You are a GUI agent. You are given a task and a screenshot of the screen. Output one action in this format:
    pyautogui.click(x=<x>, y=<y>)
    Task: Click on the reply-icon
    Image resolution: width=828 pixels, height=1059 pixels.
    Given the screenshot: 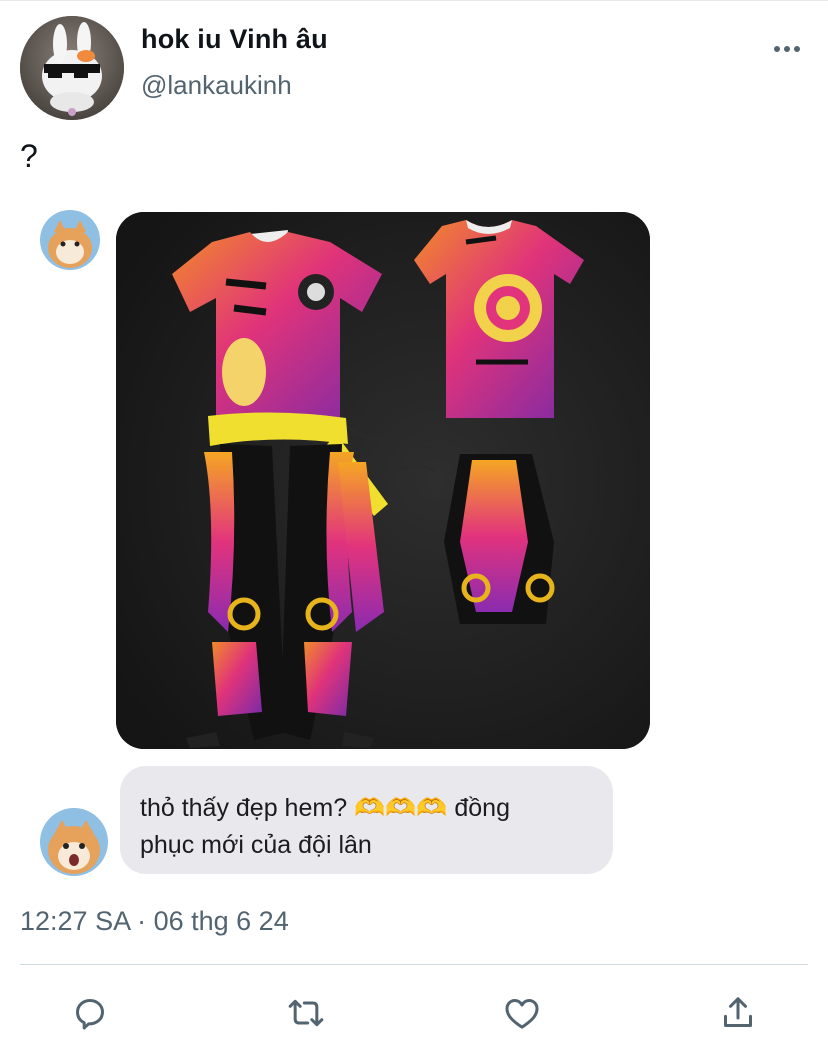 What is the action you would take?
    pyautogui.click(x=90, y=1013)
    